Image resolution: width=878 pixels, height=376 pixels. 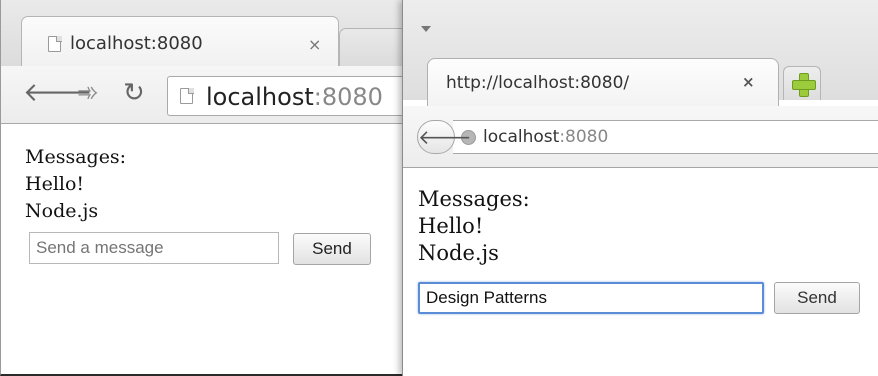 I want to click on left-tab-strip: localhost:8080 ×, so click(x=205, y=33).